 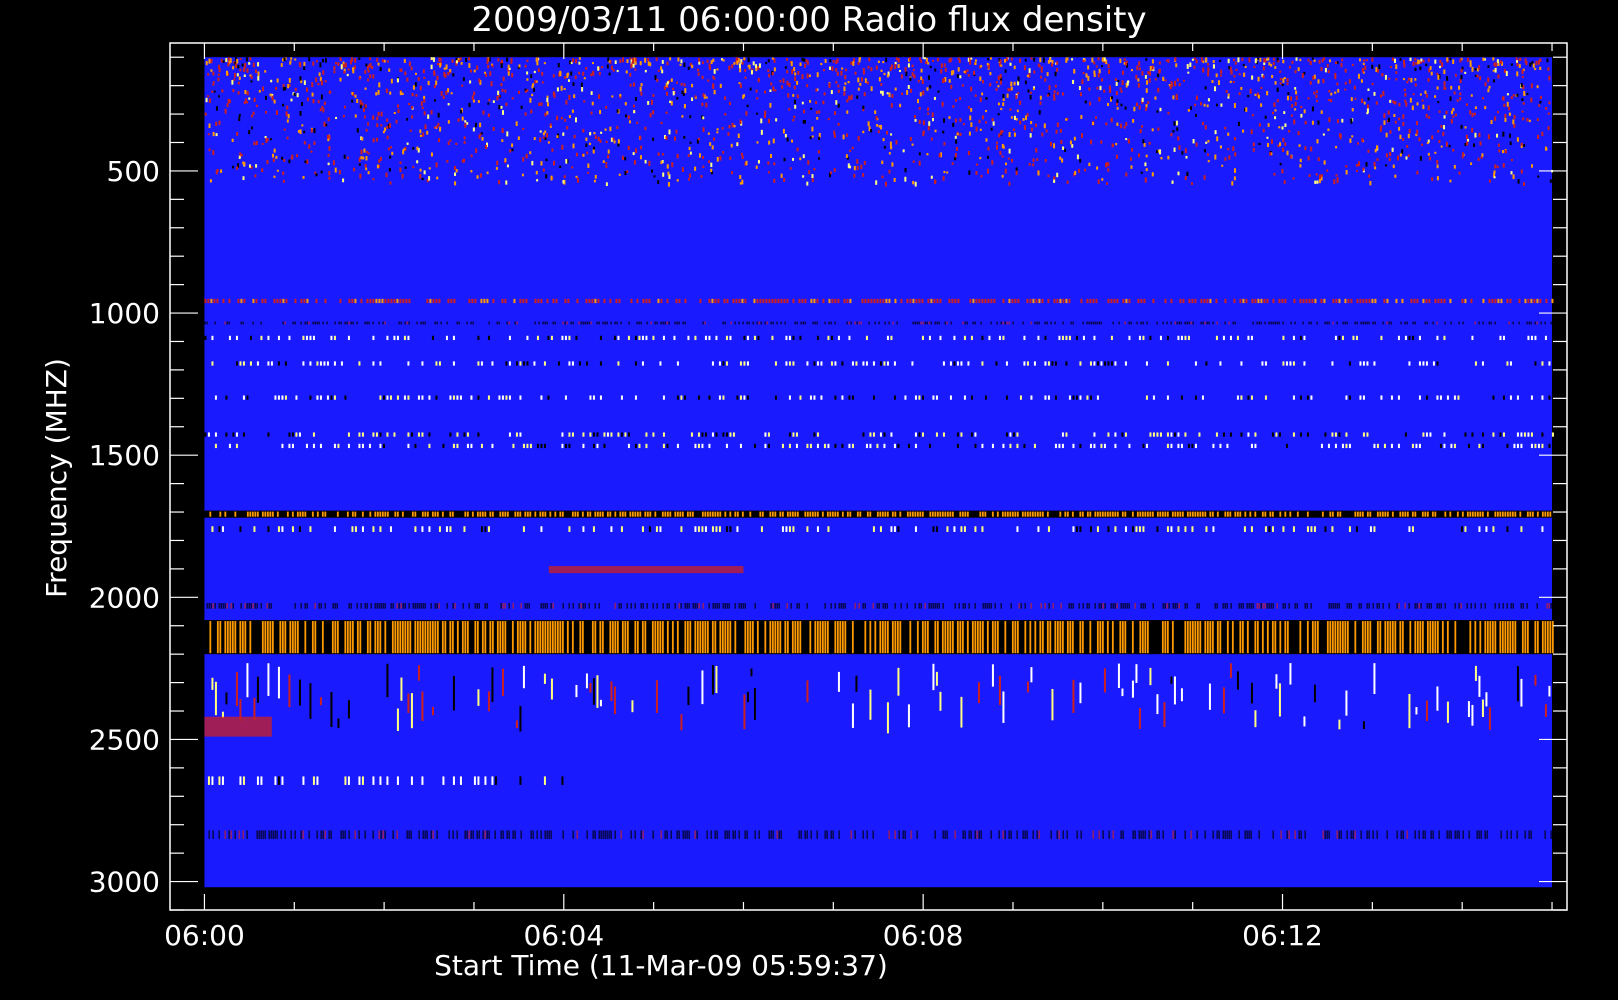 What do you see at coordinates (124, 597) in the screenshot?
I see `y-tick-label: 2000` at bounding box center [124, 597].